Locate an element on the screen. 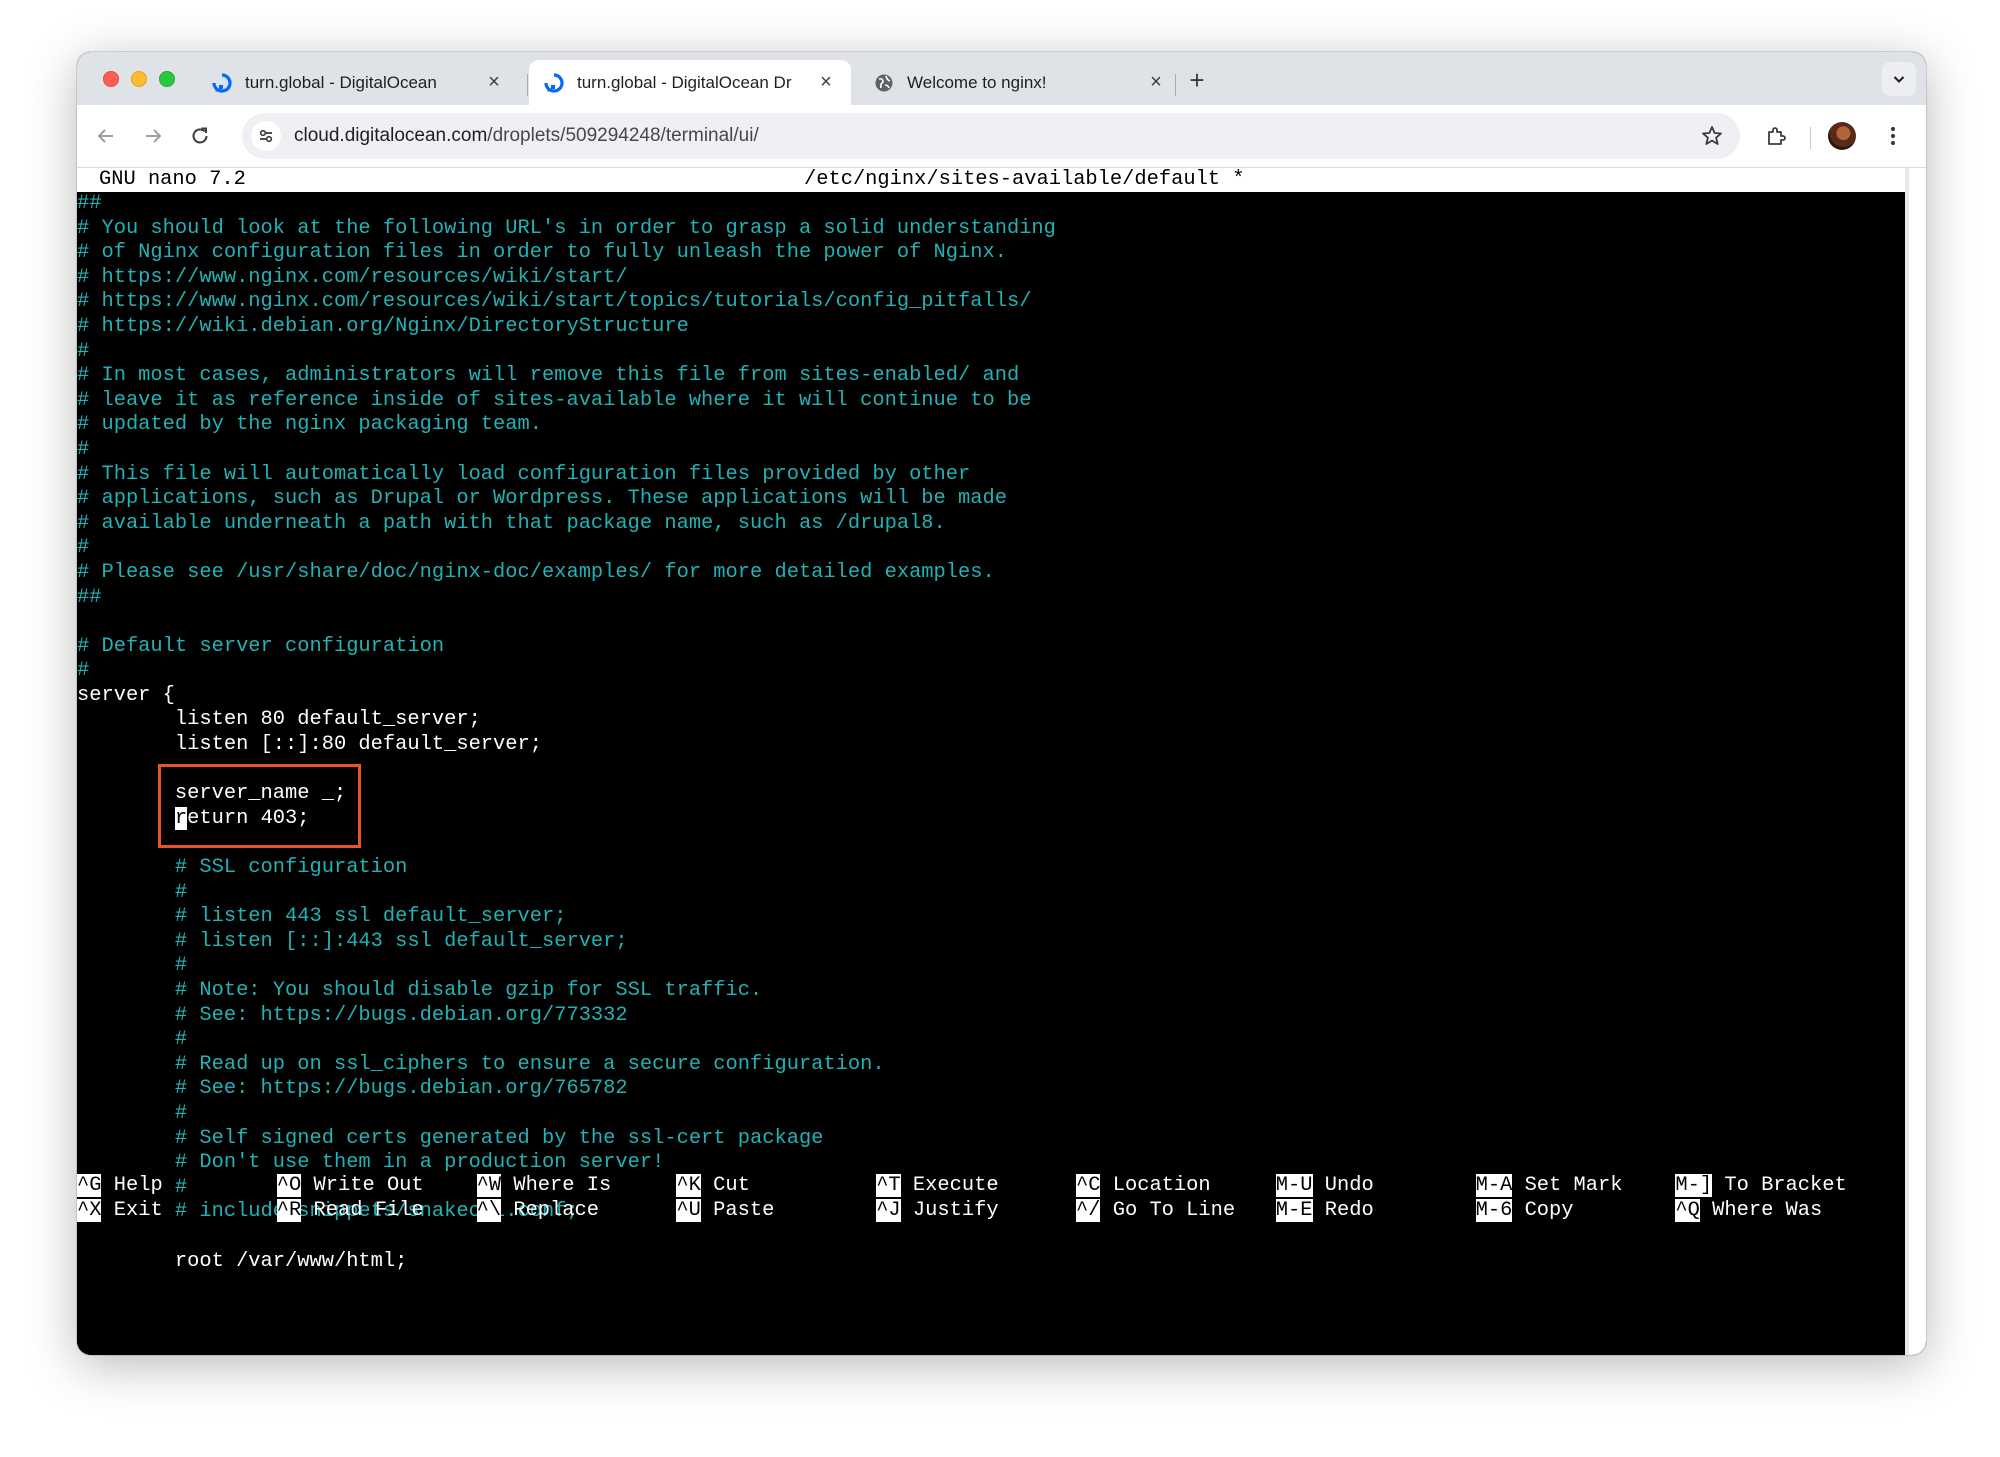 Image resolution: width=2000 pixels, height=1457 pixels. puzzle-icon is located at coordinates (1777, 136).